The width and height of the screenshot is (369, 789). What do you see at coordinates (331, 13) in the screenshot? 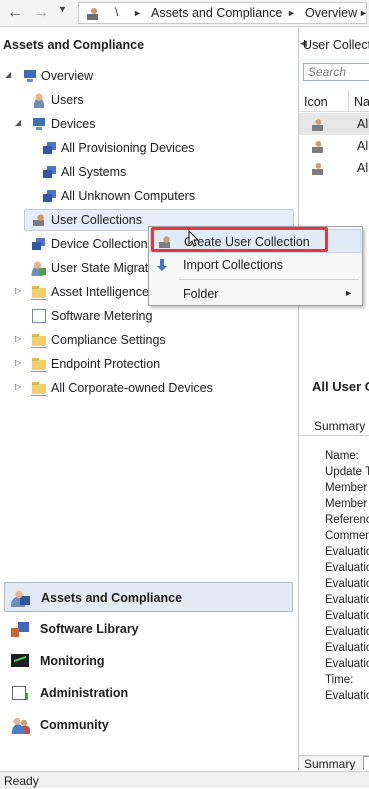
I see `breadcrumb-overview: Overview` at bounding box center [331, 13].